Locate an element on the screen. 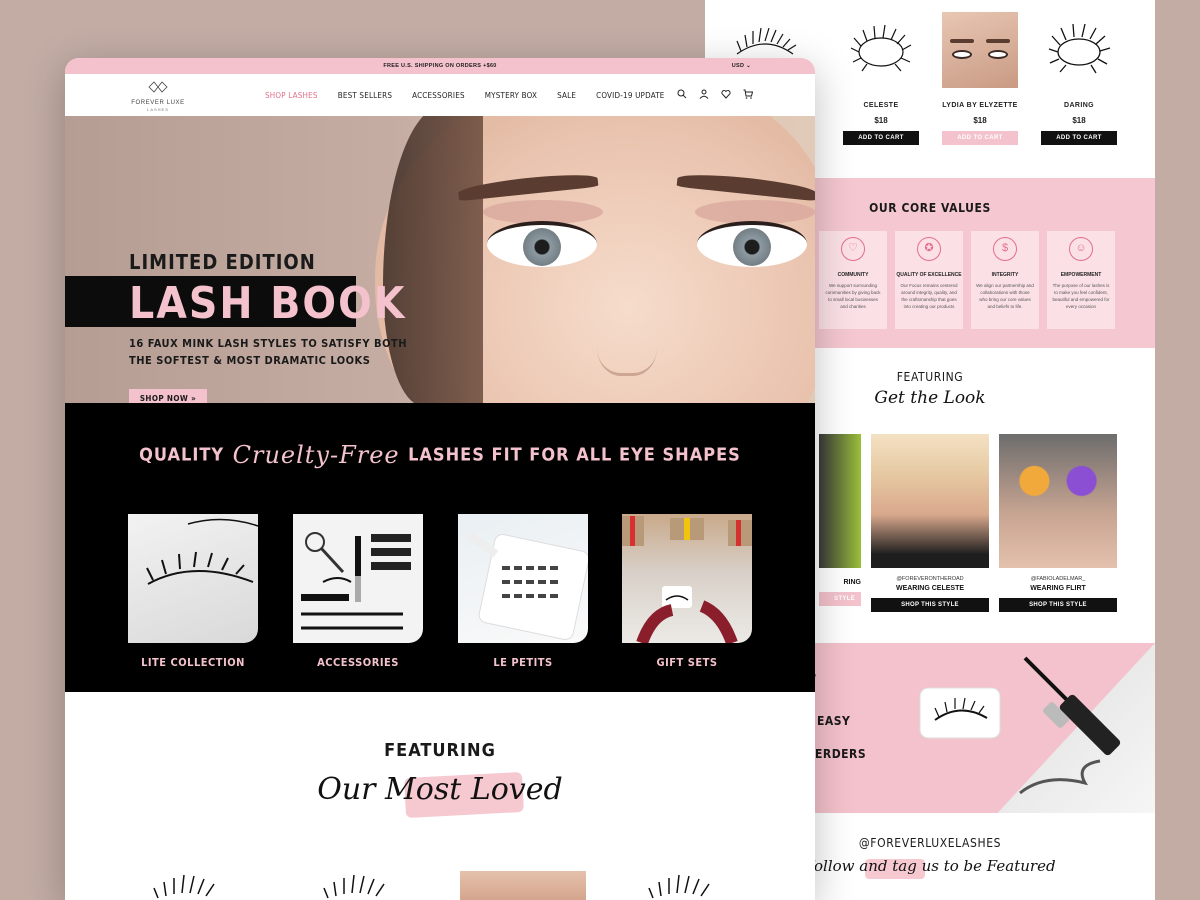  featuring-label: FEATURING is located at coordinates (440, 750).